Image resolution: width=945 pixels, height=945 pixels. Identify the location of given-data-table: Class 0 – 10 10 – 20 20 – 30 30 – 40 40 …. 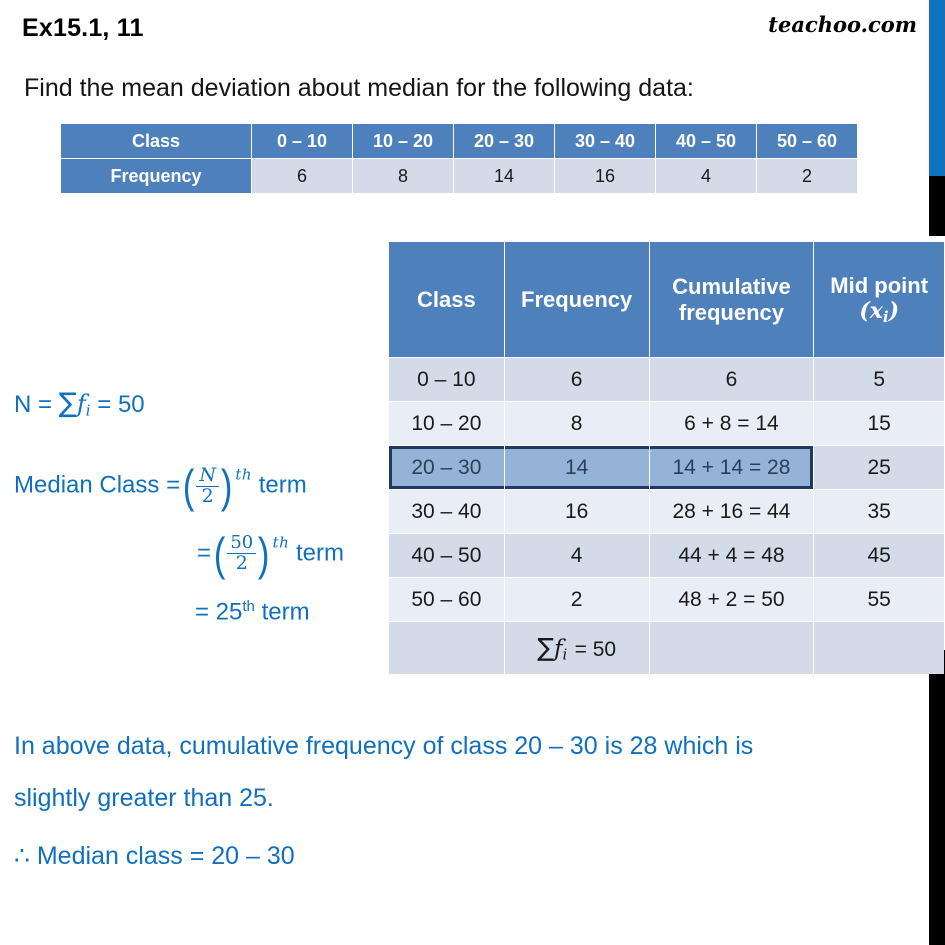
(459, 158).